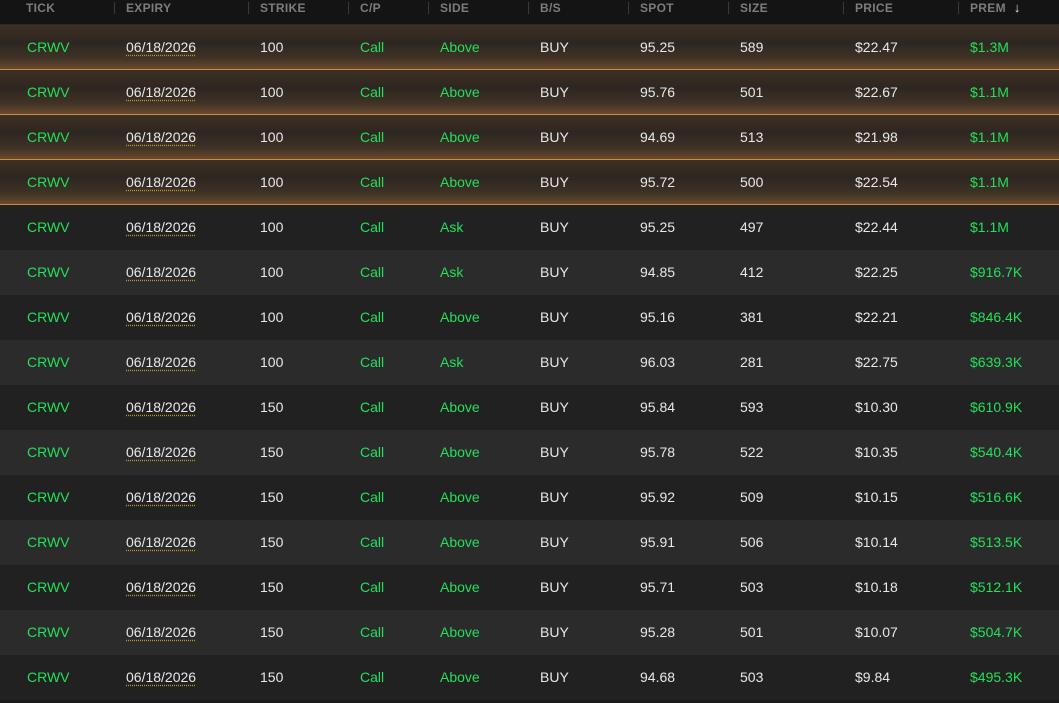 This screenshot has width=1059, height=703. Describe the element at coordinates (874, 8) in the screenshot. I see `column-header-price: PRICE` at that location.